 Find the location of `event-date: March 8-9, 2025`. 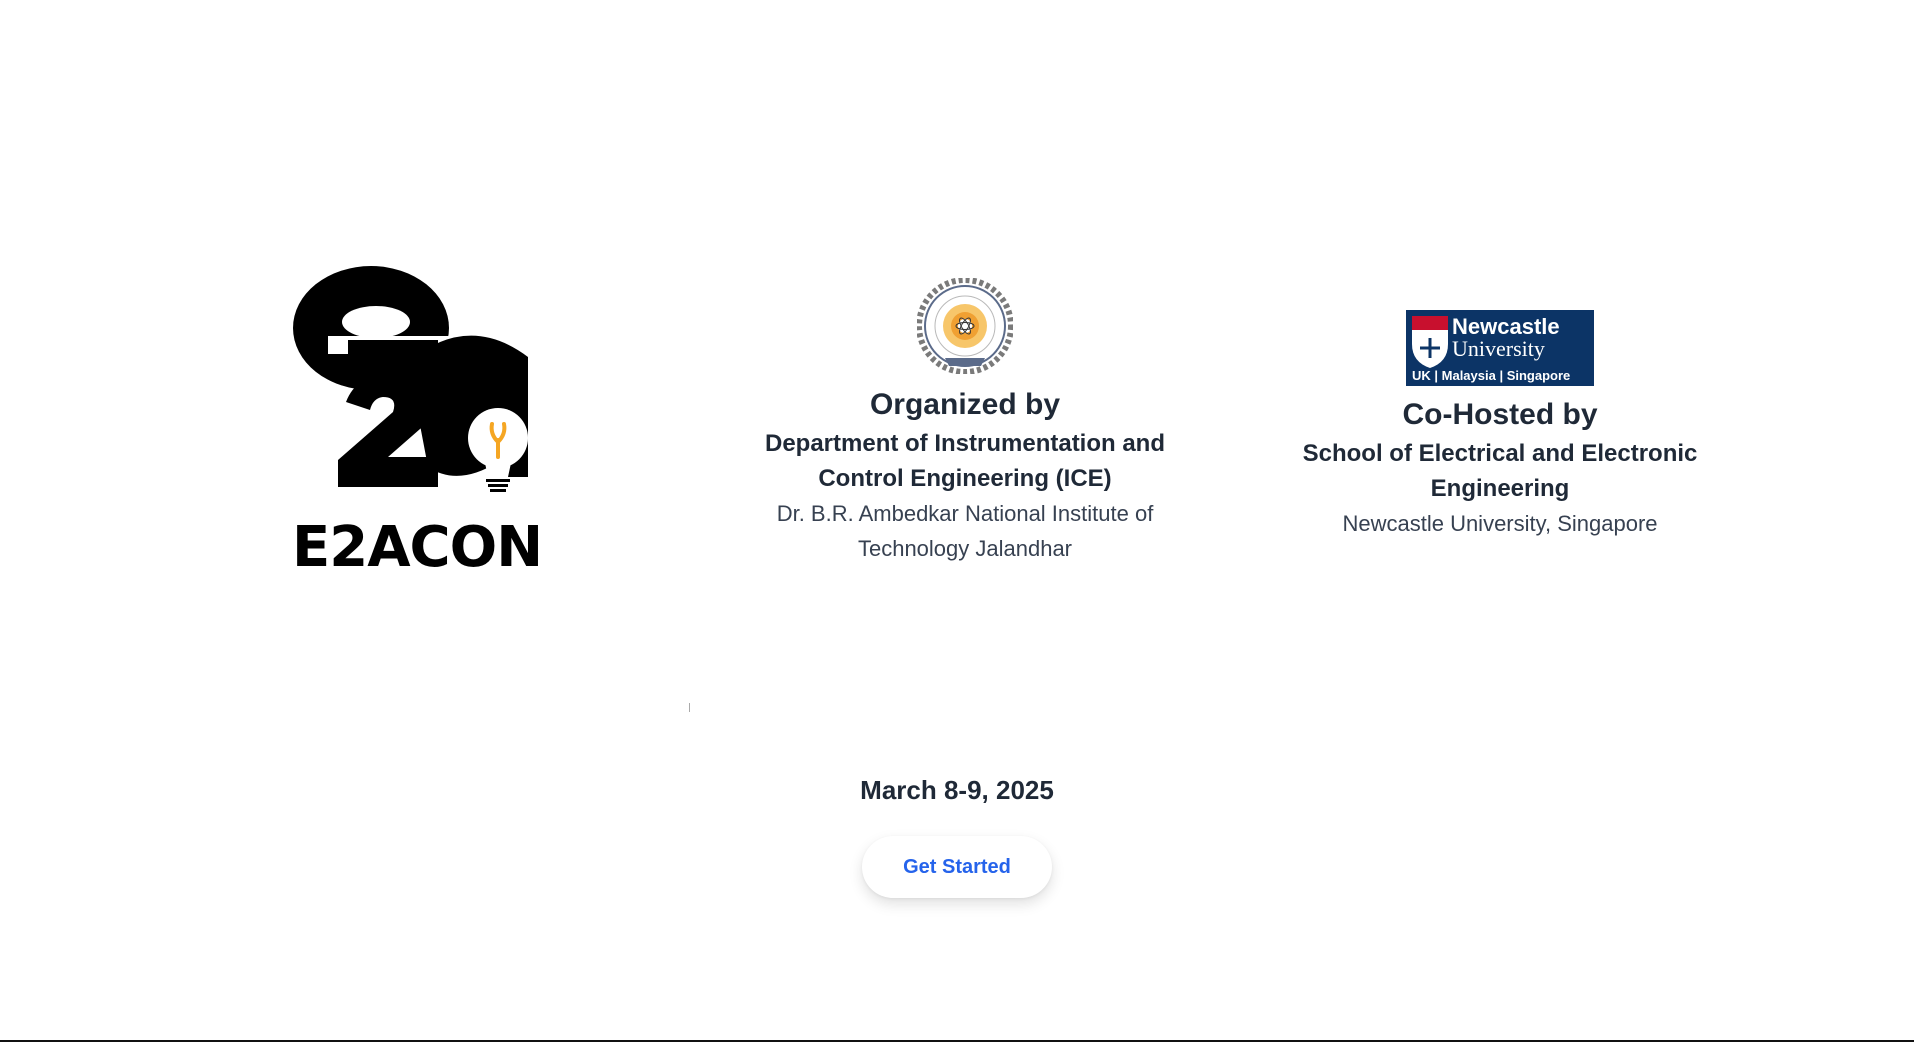

event-date: March 8-9, 2025 is located at coordinates (957, 790).